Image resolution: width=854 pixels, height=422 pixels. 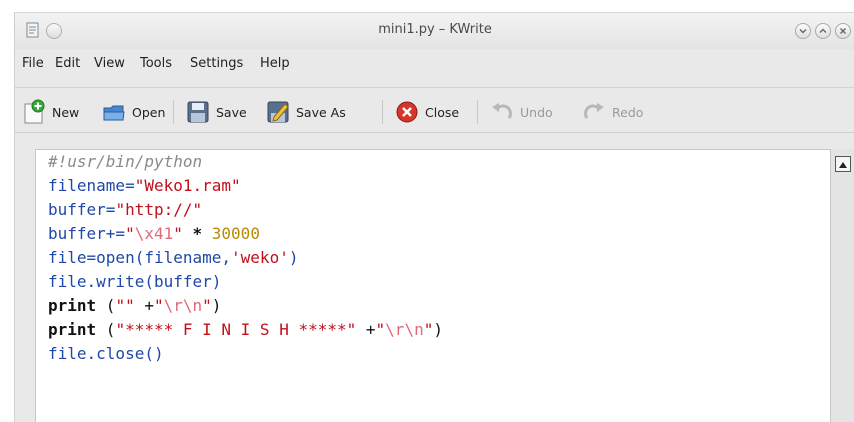 I want to click on code-escape: \x41, so click(x=154, y=233).